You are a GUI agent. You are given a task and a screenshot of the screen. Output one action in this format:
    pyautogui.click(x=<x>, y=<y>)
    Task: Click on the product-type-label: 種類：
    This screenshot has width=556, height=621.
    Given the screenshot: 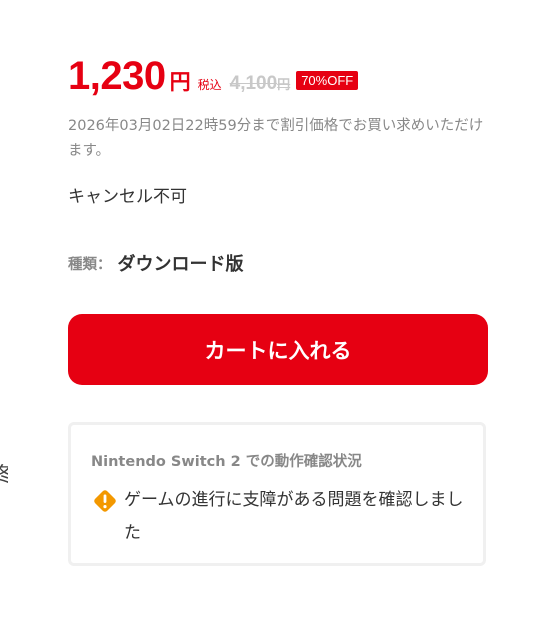 What is the action you would take?
    pyautogui.click(x=90, y=264)
    